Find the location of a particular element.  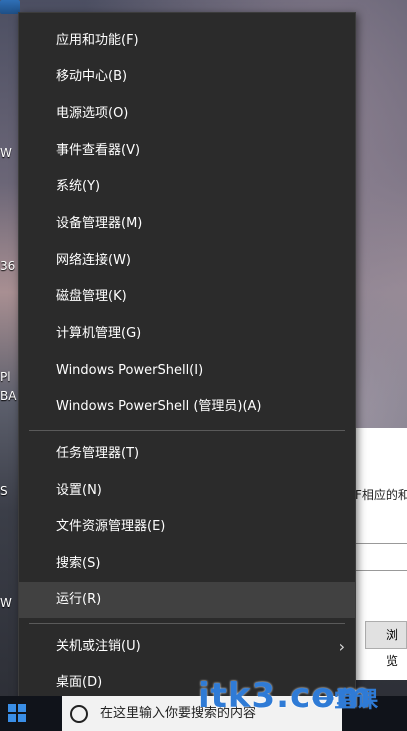

menu-item-event-viewer: 事件查看器(V) is located at coordinates (187, 151).